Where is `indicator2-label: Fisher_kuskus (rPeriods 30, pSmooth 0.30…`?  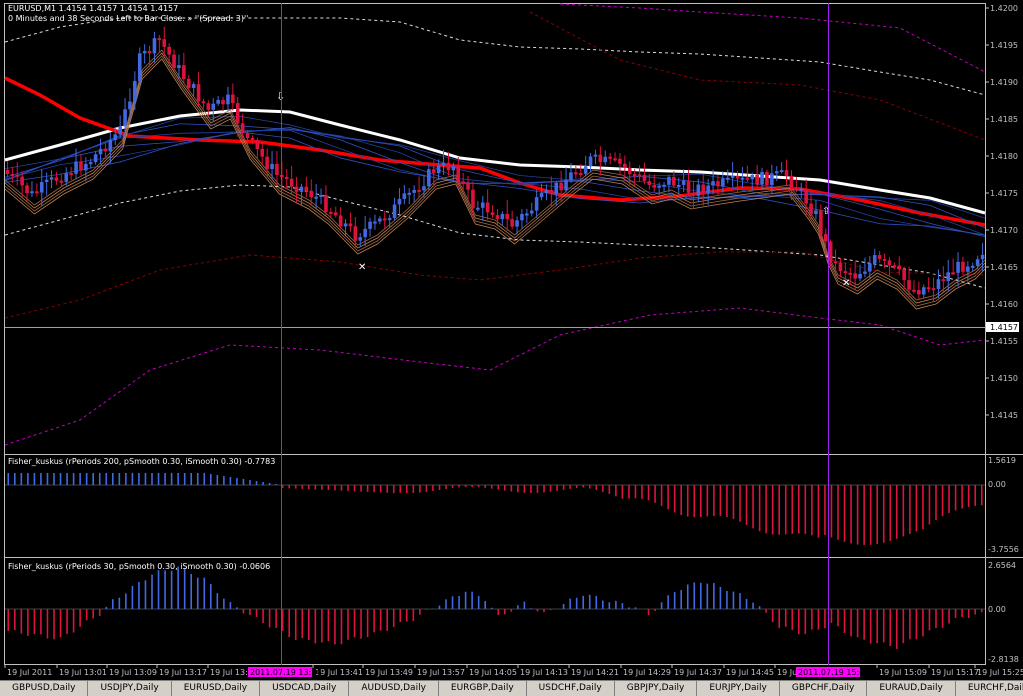 indicator2-label: Fisher_kuskus (rPeriods 30, pSmooth 0.30… is located at coordinates (139, 566).